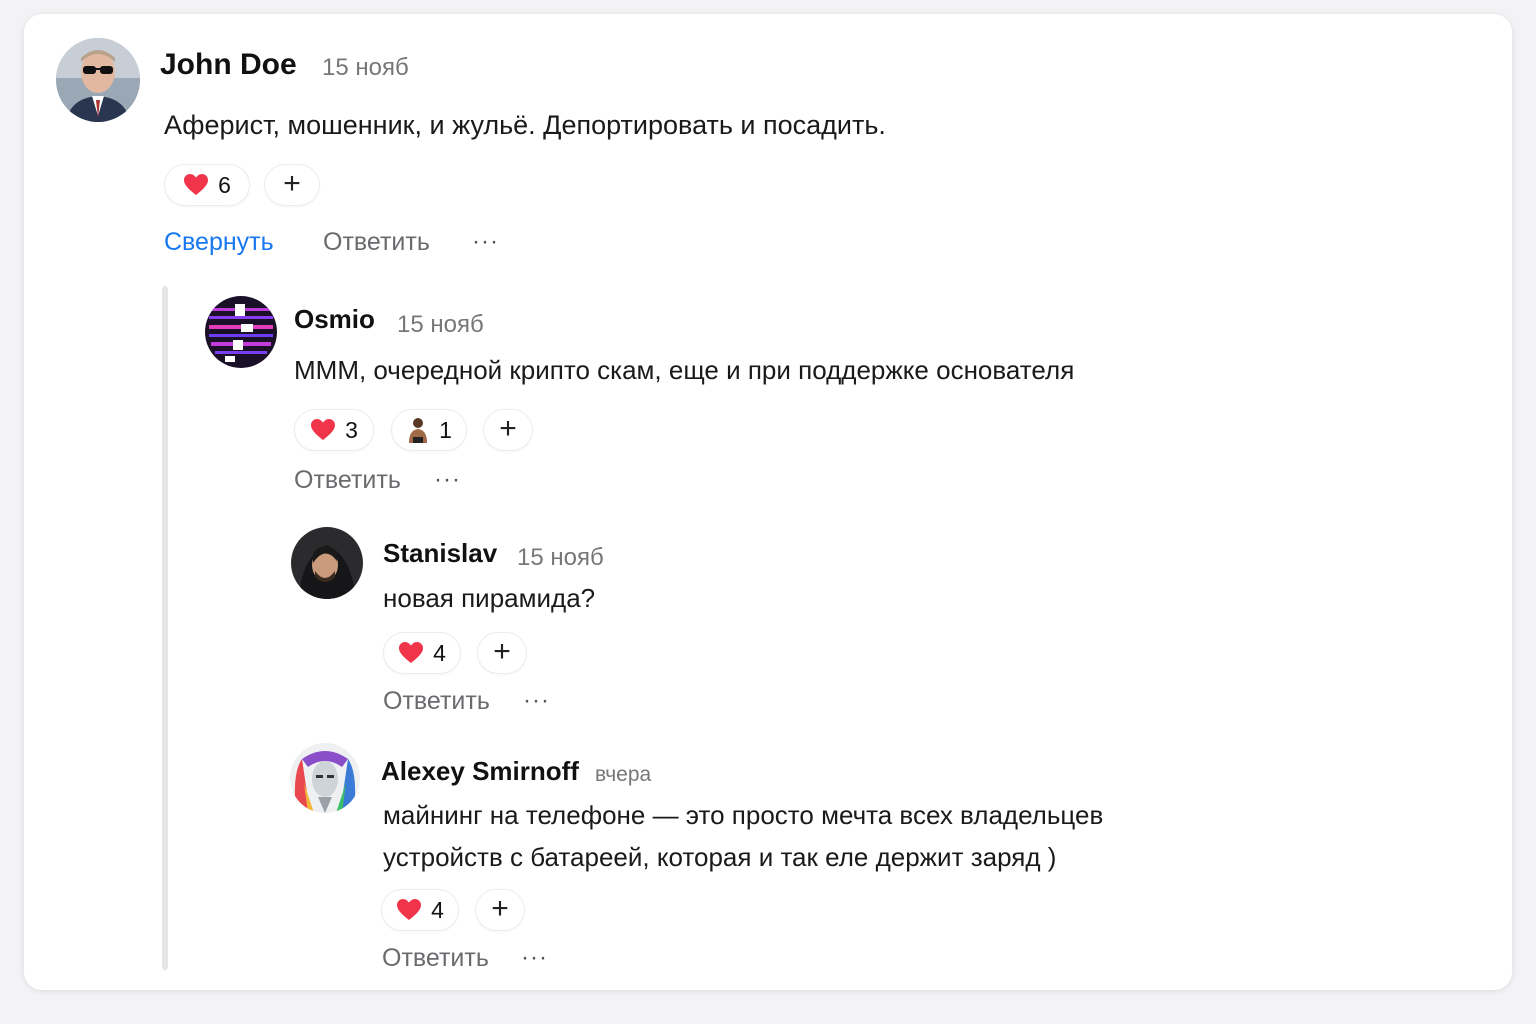 This screenshot has width=1536, height=1024. I want to click on person-emoji-icon, so click(418, 430).